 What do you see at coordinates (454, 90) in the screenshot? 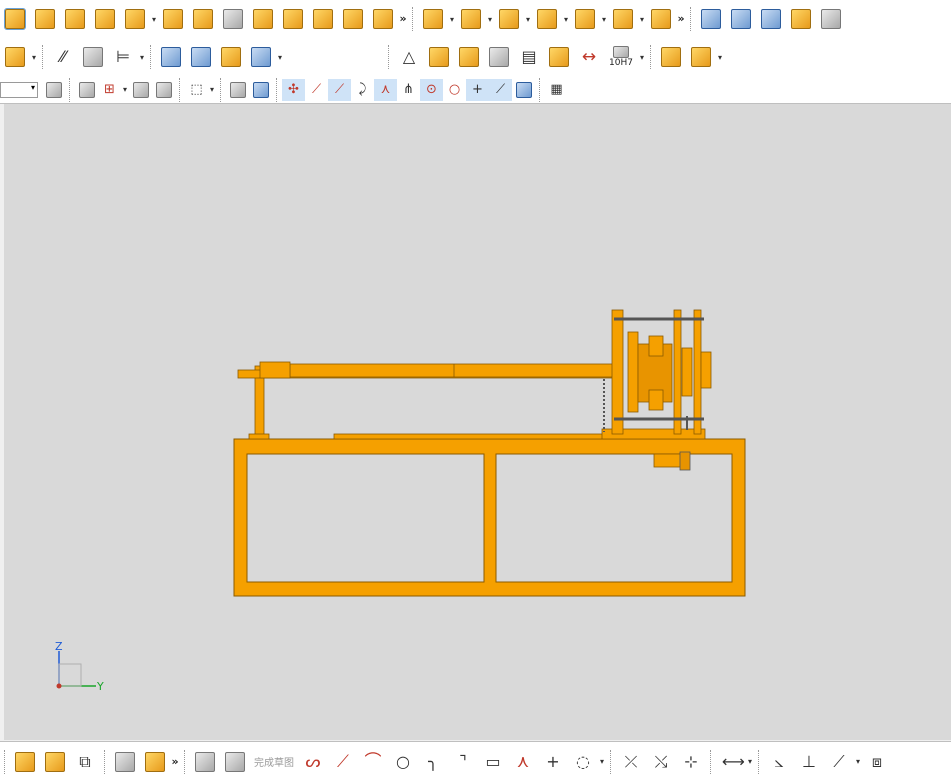
I see `point-on-curve-icon: ○` at bounding box center [454, 90].